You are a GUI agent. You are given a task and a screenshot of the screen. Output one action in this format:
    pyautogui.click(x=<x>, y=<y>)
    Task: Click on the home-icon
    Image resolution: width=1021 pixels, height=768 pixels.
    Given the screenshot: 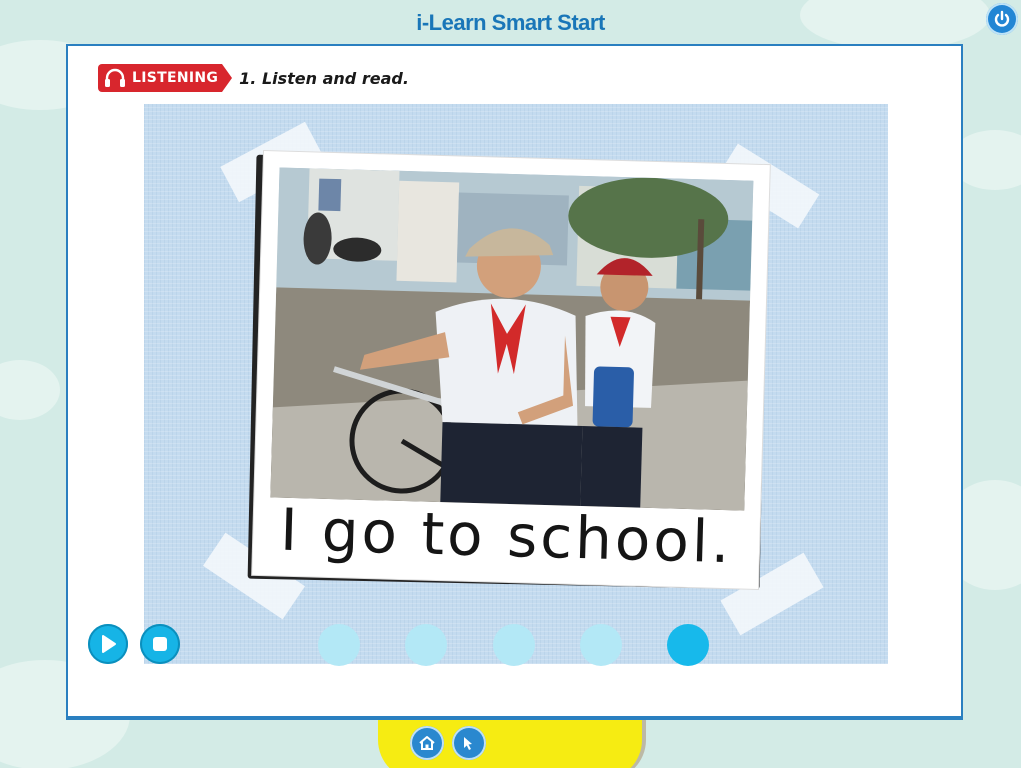 What is the action you would take?
    pyautogui.click(x=427, y=743)
    